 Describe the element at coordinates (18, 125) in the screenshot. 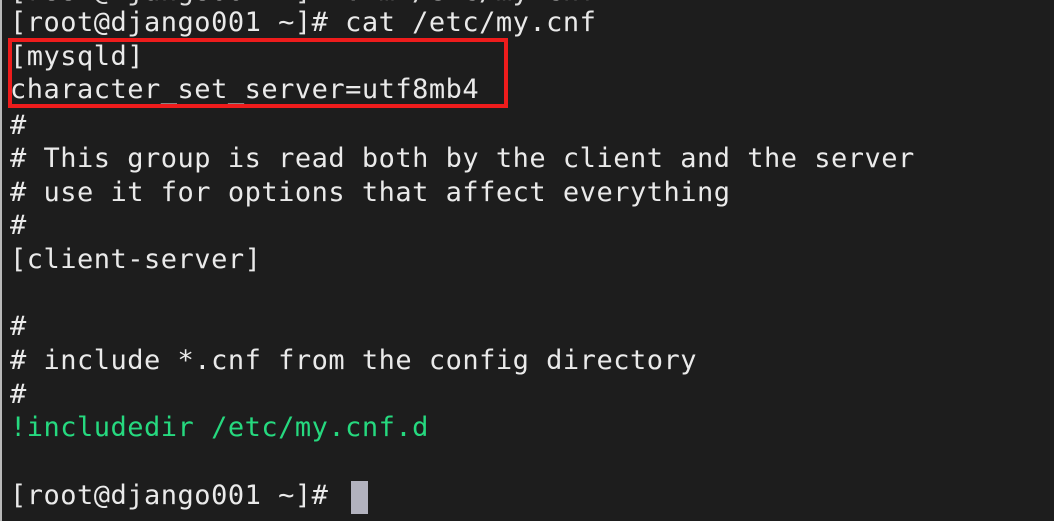

I see `terminal-line-comment-hash-1: #` at that location.